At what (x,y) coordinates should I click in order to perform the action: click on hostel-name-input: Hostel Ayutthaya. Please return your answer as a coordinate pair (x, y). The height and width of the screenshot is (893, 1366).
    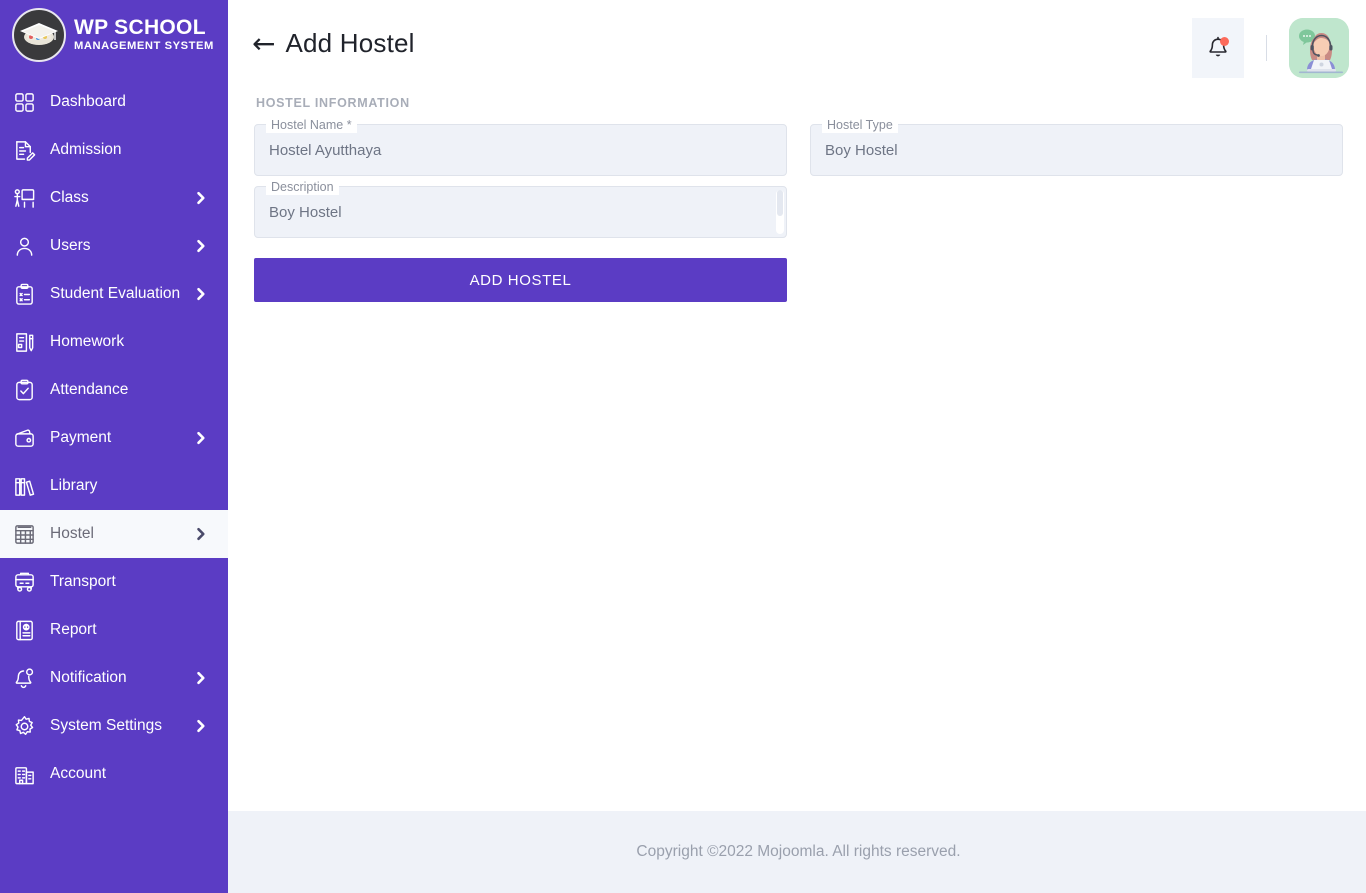
    Looking at the image, I should click on (520, 151).